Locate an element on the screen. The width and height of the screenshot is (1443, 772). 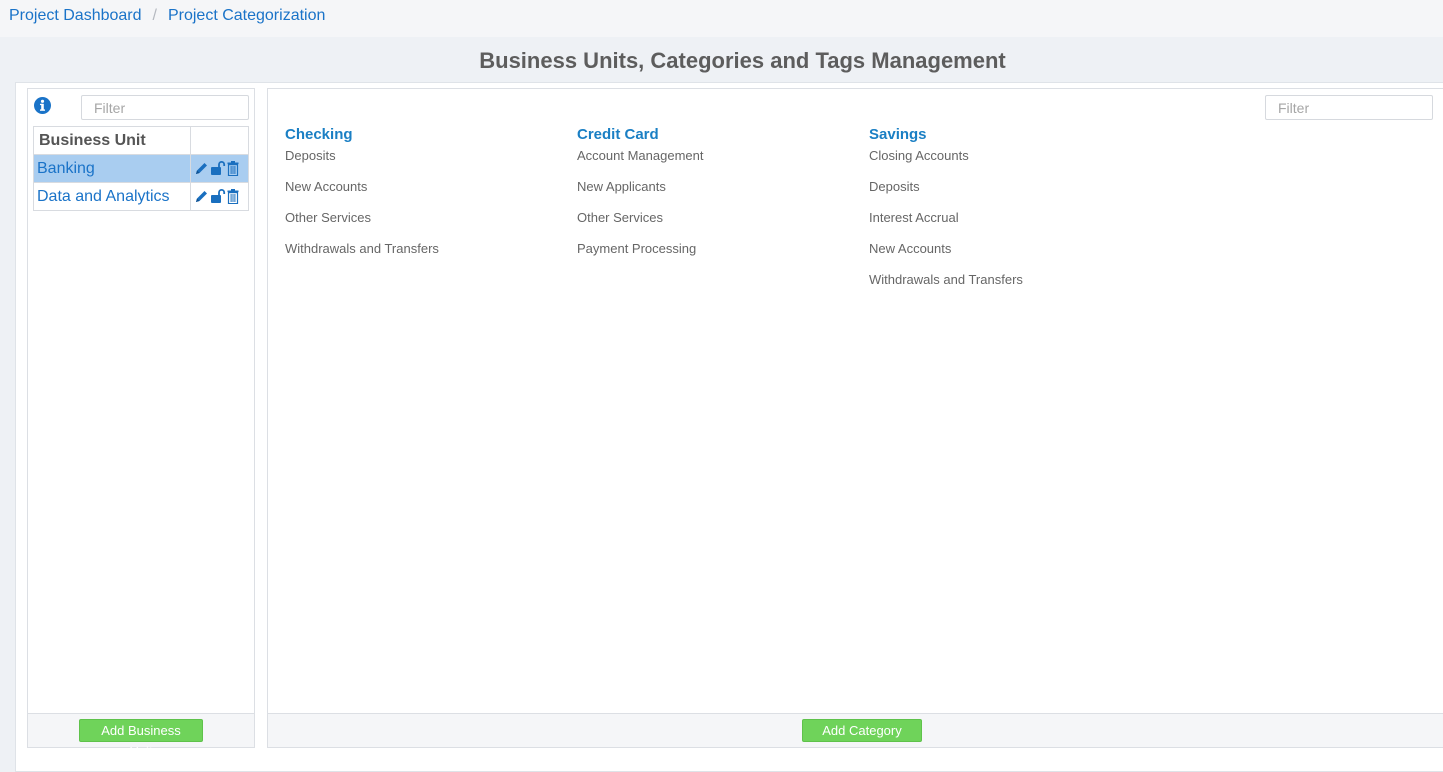
business-unit-panel-footer: Add Business Unit is located at coordinates (141, 736).